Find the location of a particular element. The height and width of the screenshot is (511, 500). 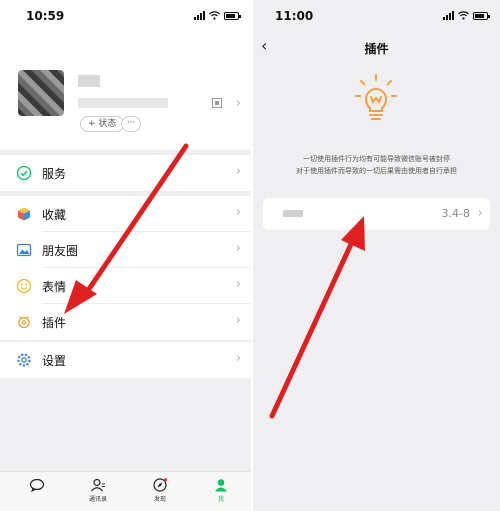

warning-text-line-1: 一切使用插件行为均有可能导致微信账号被封停 is located at coordinates (376, 159).